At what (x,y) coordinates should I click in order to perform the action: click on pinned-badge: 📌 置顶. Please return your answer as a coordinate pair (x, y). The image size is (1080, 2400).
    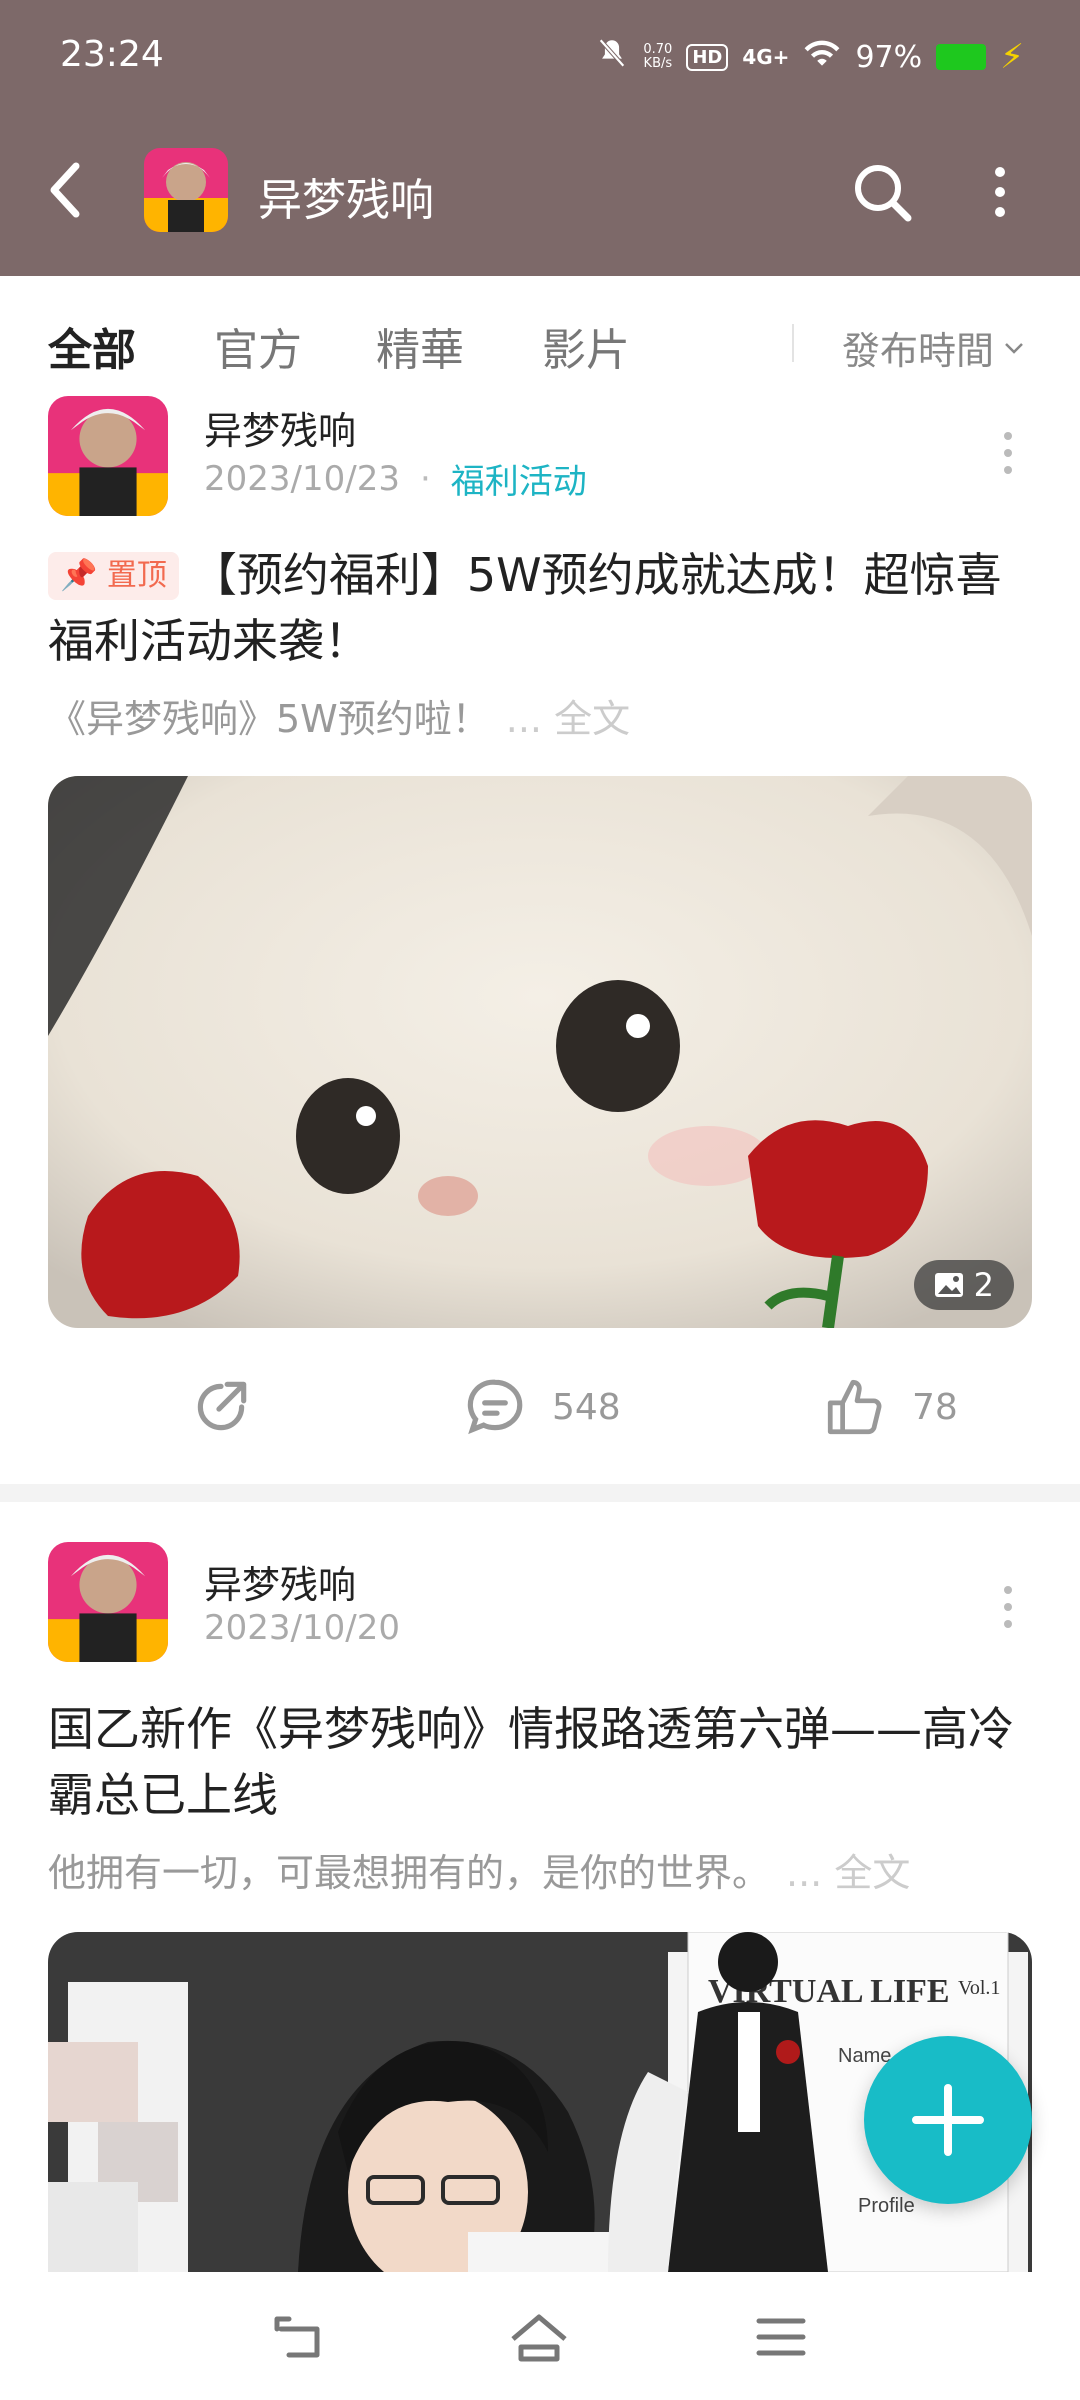
    Looking at the image, I should click on (113, 576).